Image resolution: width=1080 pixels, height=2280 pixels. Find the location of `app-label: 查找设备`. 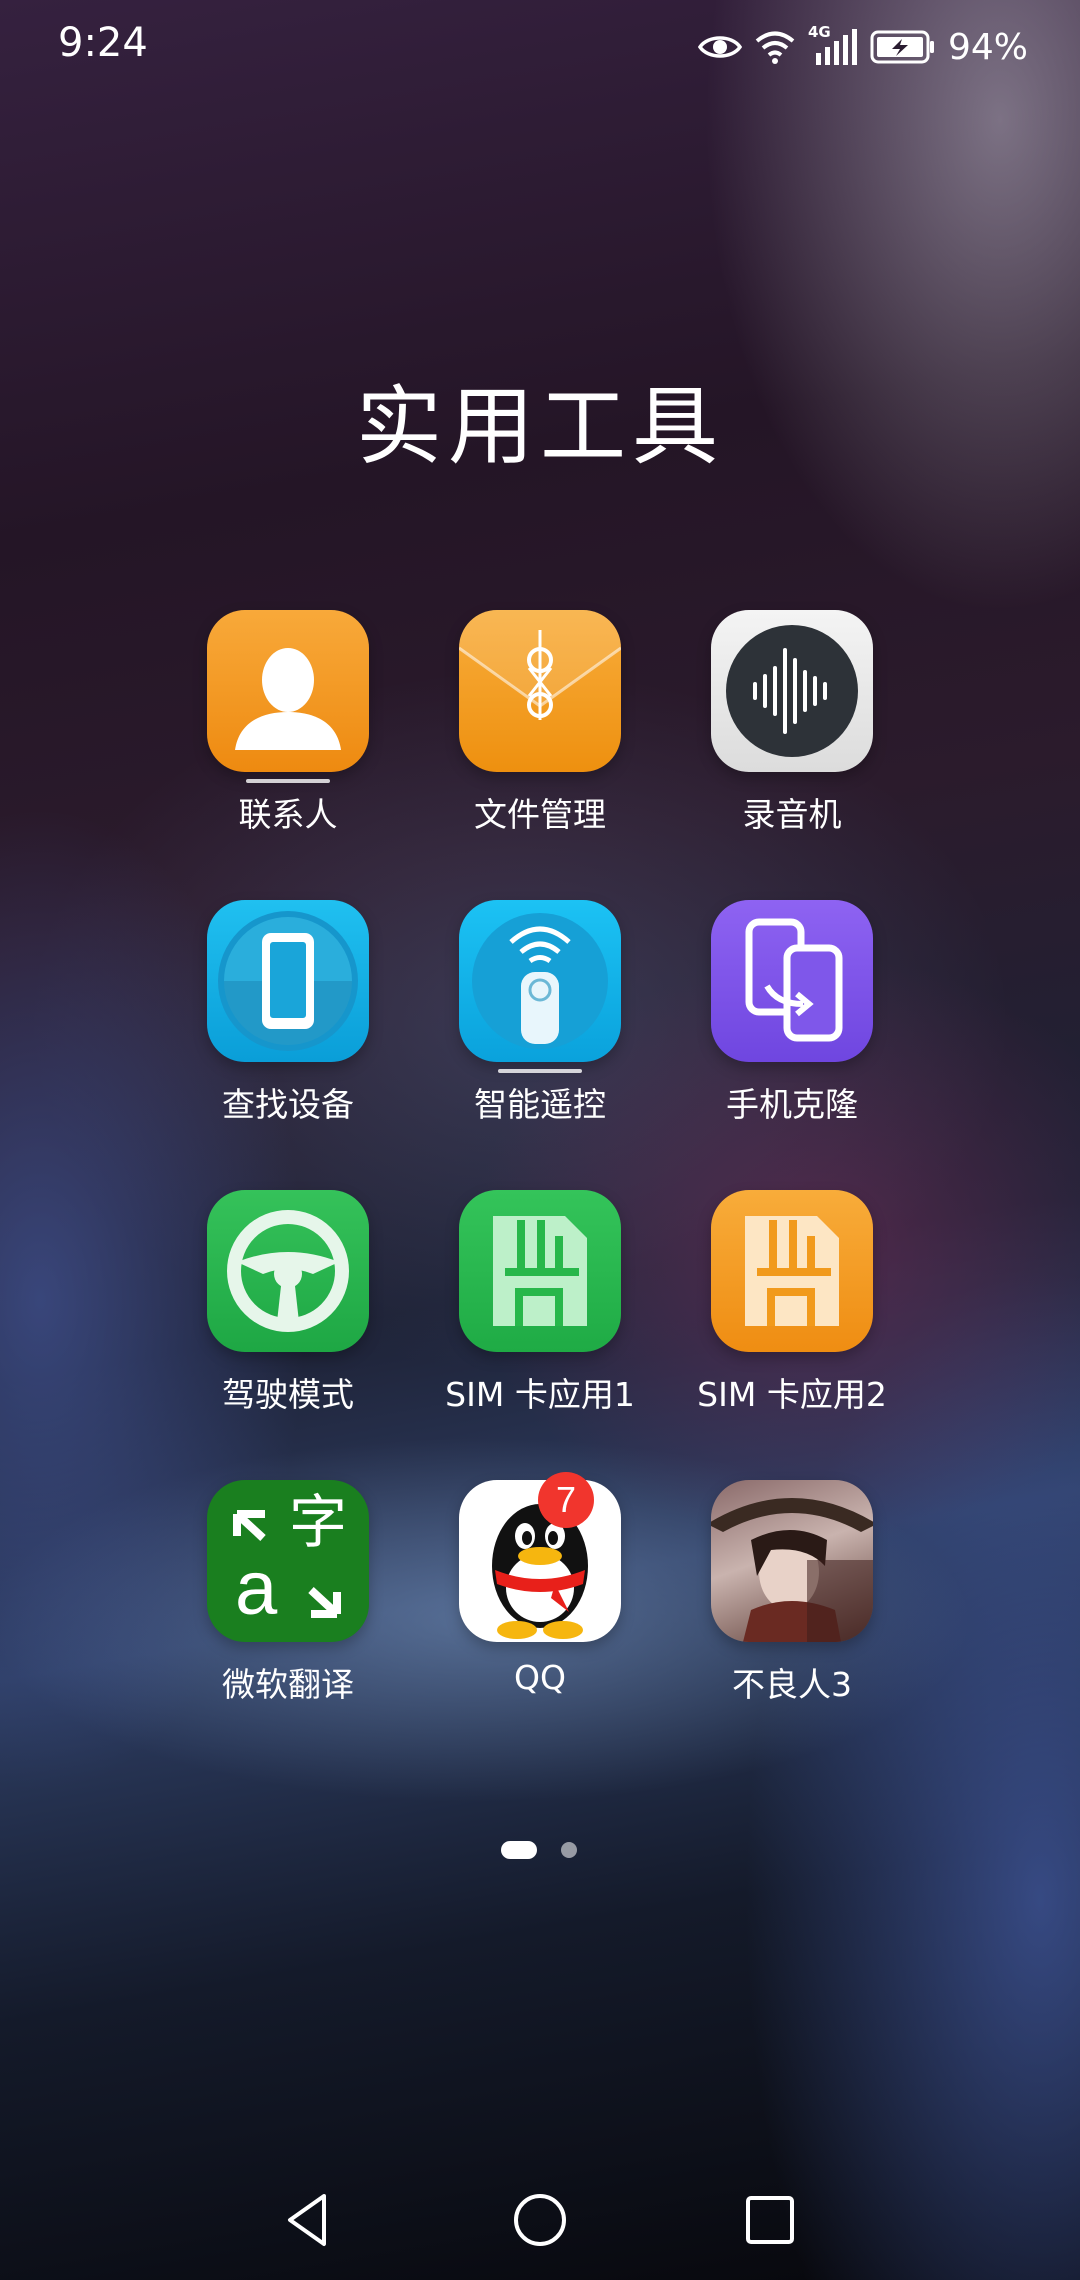

app-label: 查找设备 is located at coordinates (288, 1104).